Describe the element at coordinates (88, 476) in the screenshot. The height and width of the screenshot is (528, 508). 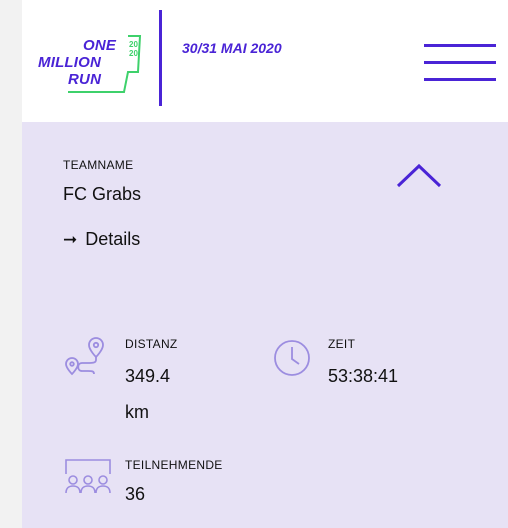
I see `group-icon` at that location.